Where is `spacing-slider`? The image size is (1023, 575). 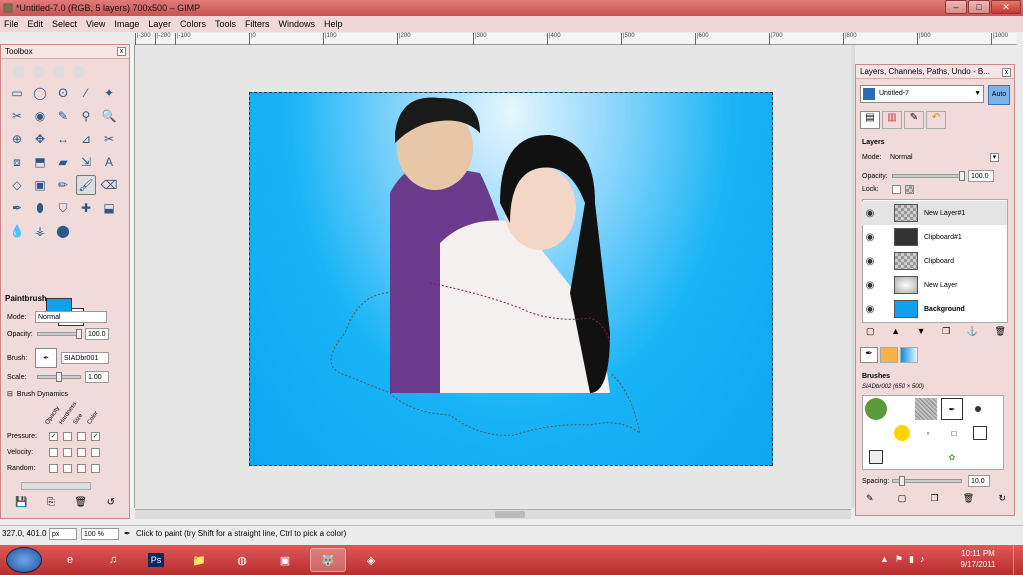 spacing-slider is located at coordinates (927, 481).